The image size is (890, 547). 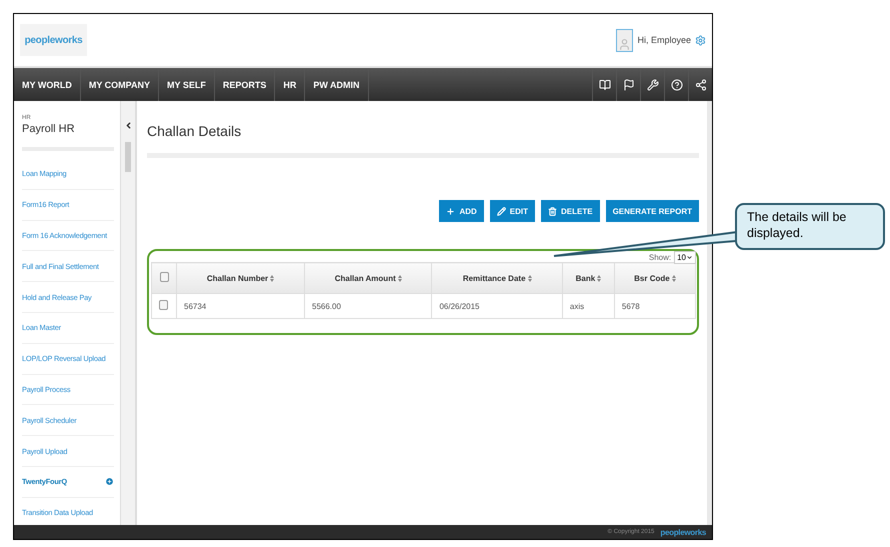 What do you see at coordinates (240, 278) in the screenshot?
I see `column-header: Challan Number` at bounding box center [240, 278].